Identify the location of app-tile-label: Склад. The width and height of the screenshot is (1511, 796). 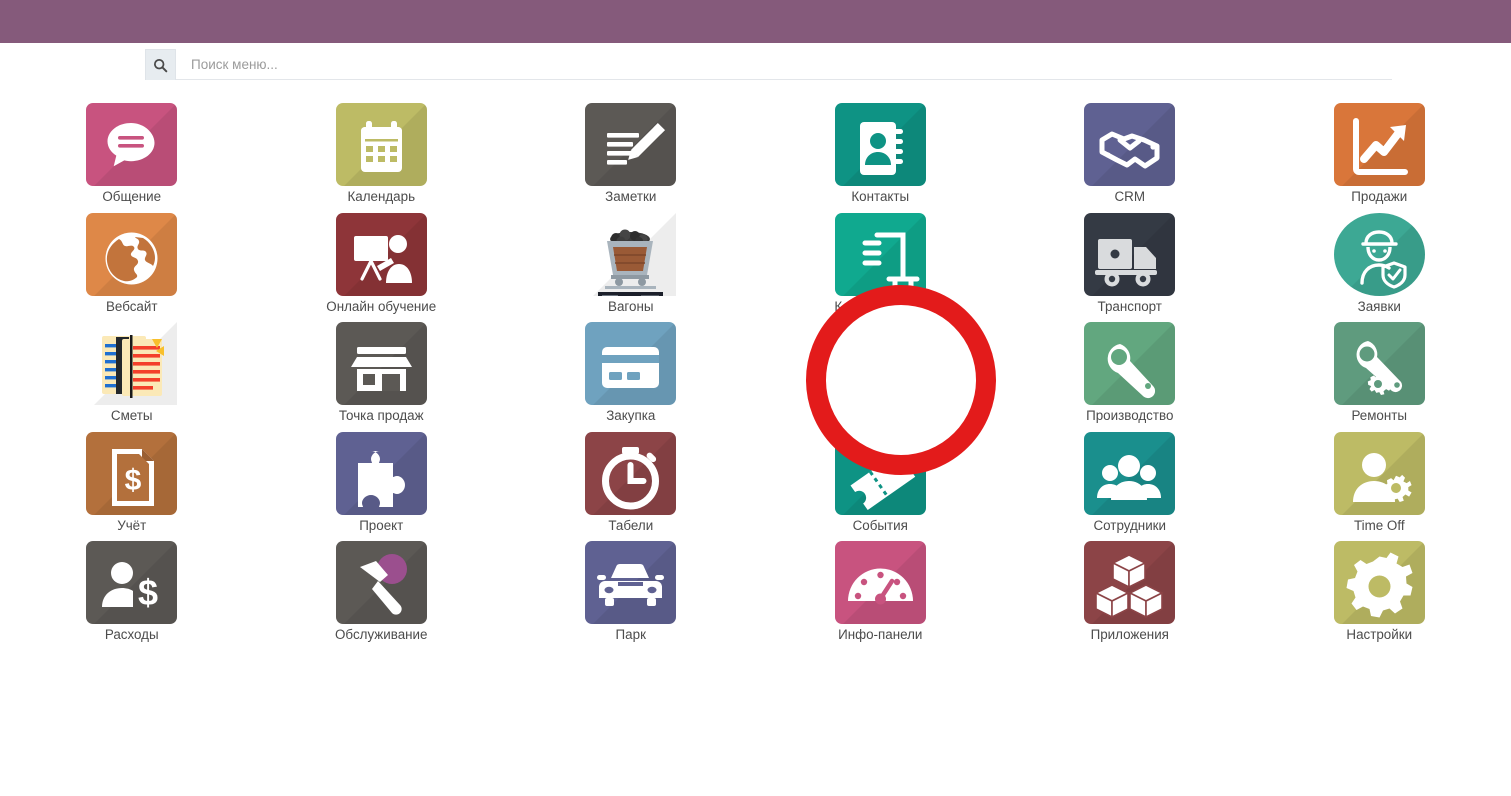
(880, 416).